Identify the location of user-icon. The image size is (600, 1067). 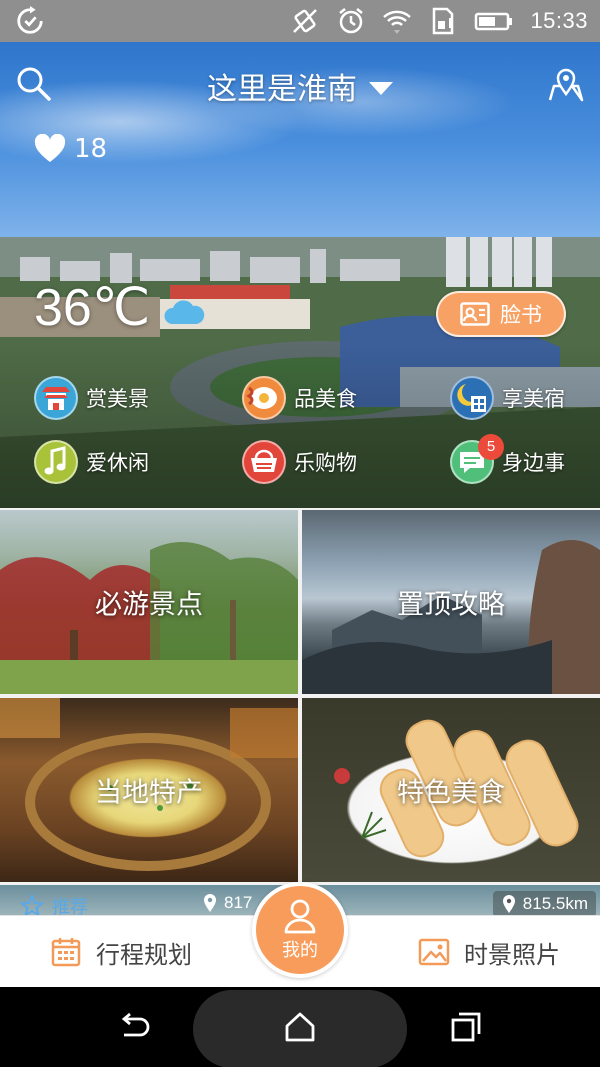
(300, 916).